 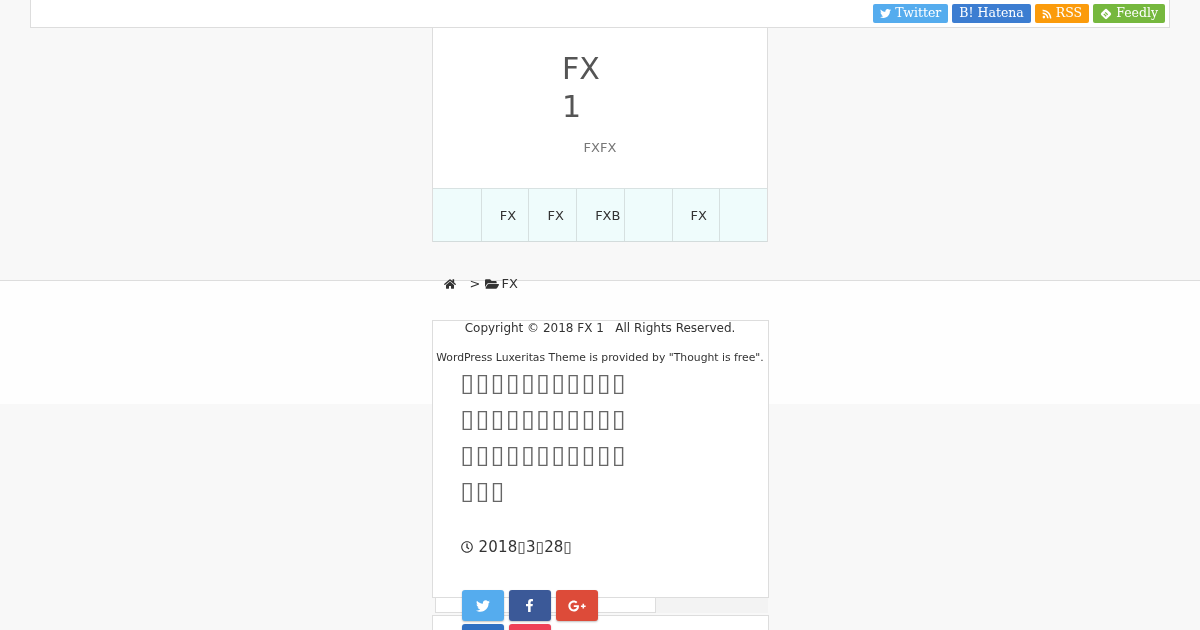 I want to click on copyright-text: Copyright © 2018 FX 1 All Rights Reserved., so click(x=600, y=328).